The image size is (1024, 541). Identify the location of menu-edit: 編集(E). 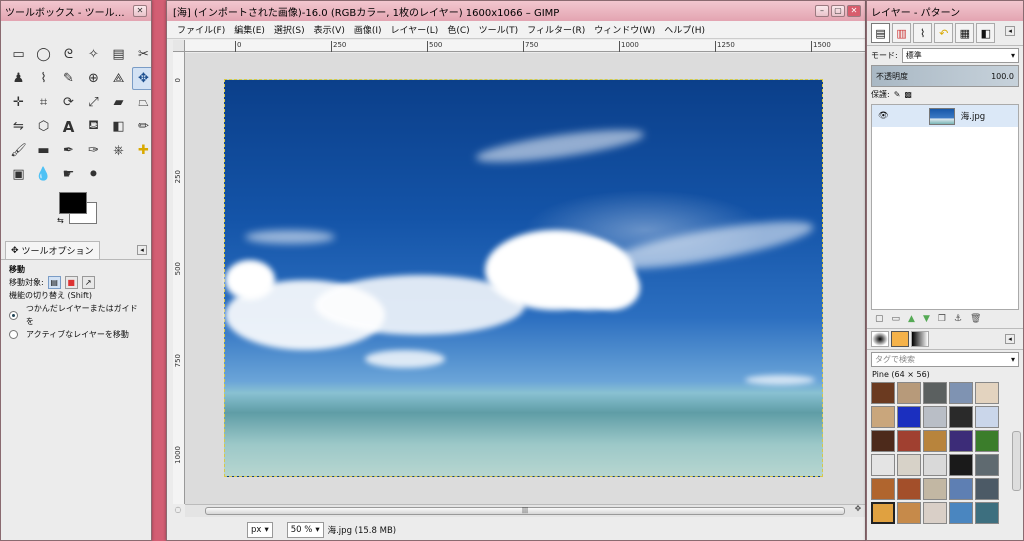
(249, 29).